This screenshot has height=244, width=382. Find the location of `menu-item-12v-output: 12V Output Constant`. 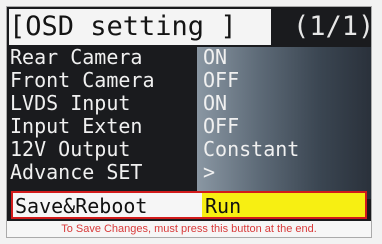

menu-item-12v-output: 12V Output Constant is located at coordinates (154, 149).